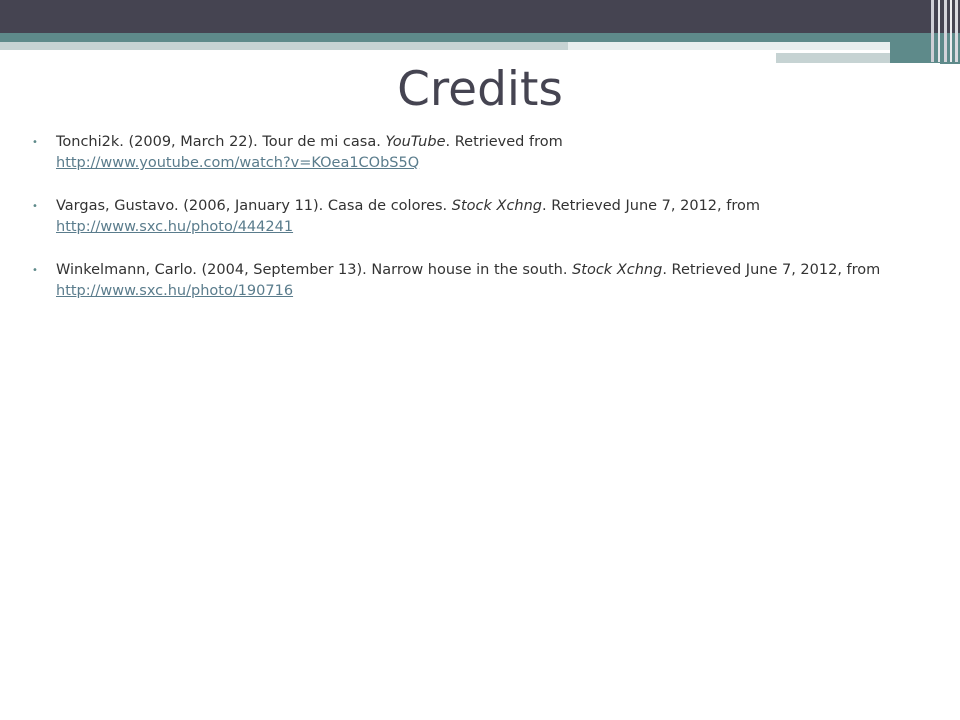  Describe the element at coordinates (174, 291) in the screenshot. I see `credit-link: http://www.sxc.hu/photo/190716` at that location.